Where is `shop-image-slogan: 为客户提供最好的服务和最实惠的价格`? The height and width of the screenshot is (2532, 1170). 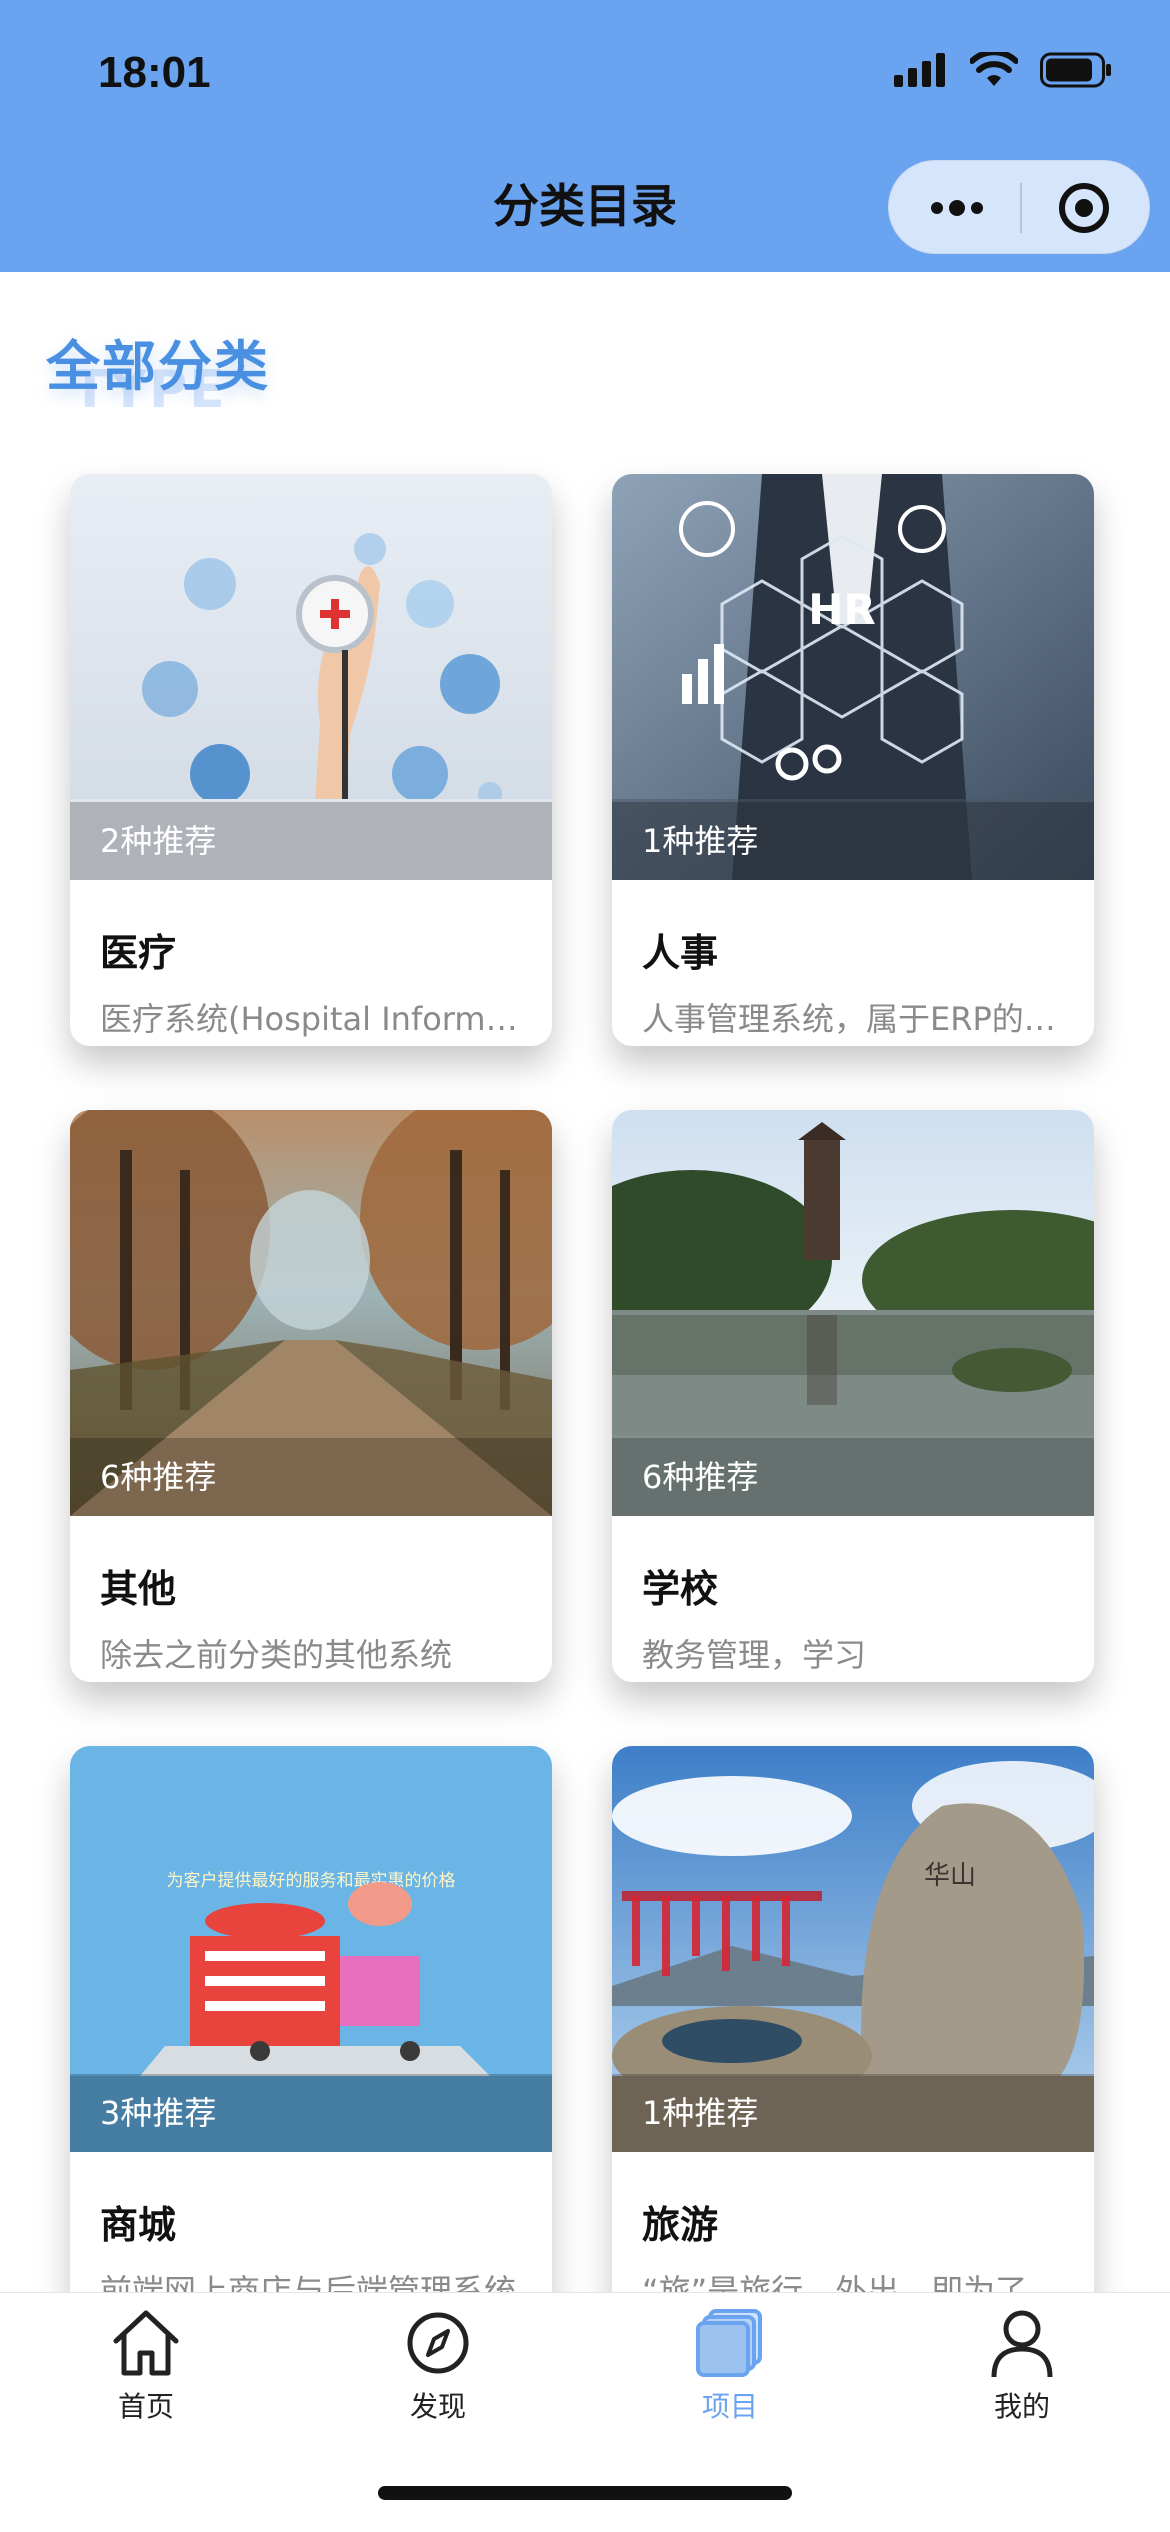
shop-image-slogan: 为客户提供最好的服务和最实惠的价格 is located at coordinates (311, 1881).